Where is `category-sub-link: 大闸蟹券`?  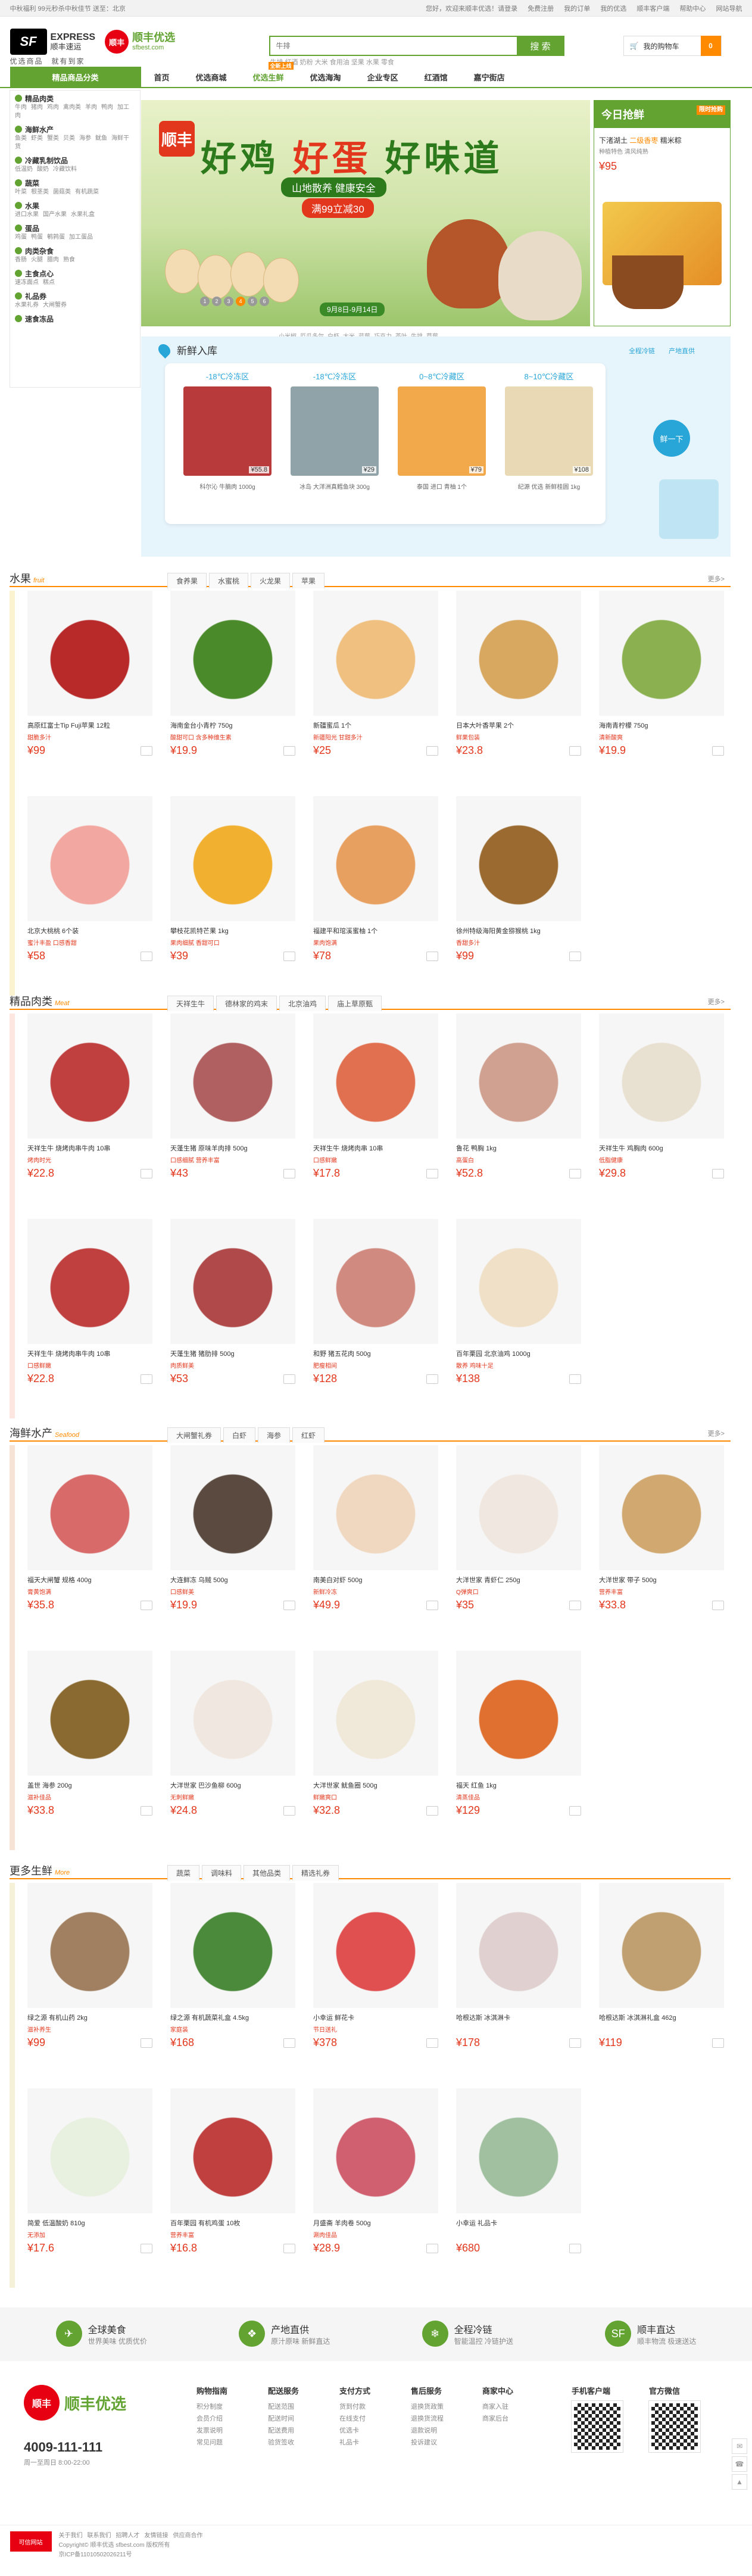 category-sub-link: 大闸蟹券 is located at coordinates (55, 305).